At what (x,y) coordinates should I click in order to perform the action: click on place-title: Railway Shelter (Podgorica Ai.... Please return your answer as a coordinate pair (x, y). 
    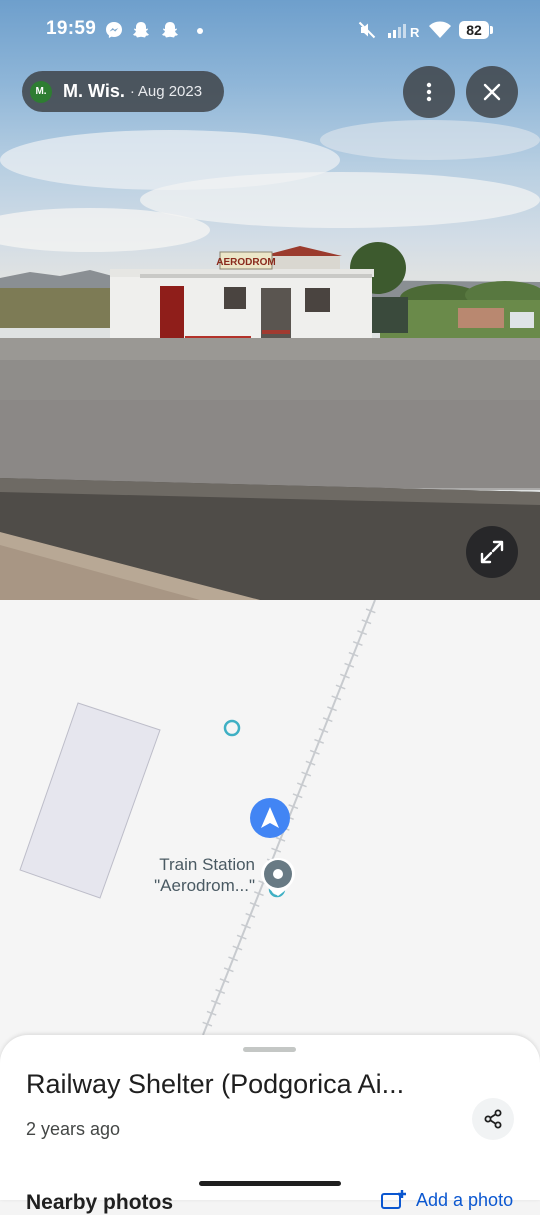
    Looking at the image, I should click on (215, 1084).